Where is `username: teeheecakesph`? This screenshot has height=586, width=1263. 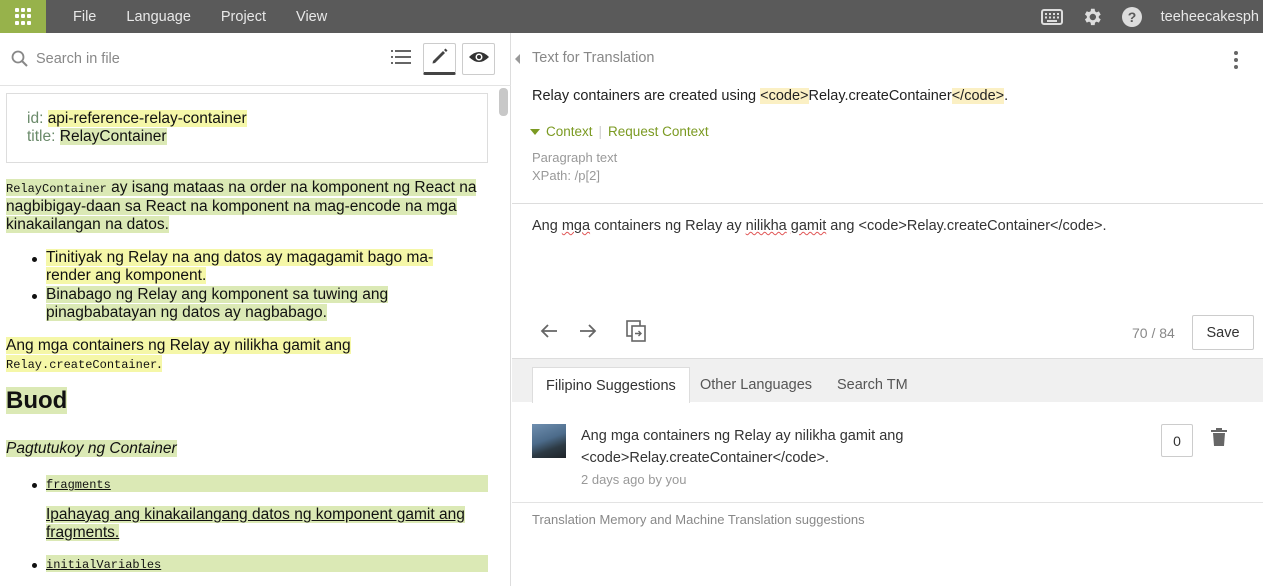 username: teeheecakesph is located at coordinates (1210, 17).